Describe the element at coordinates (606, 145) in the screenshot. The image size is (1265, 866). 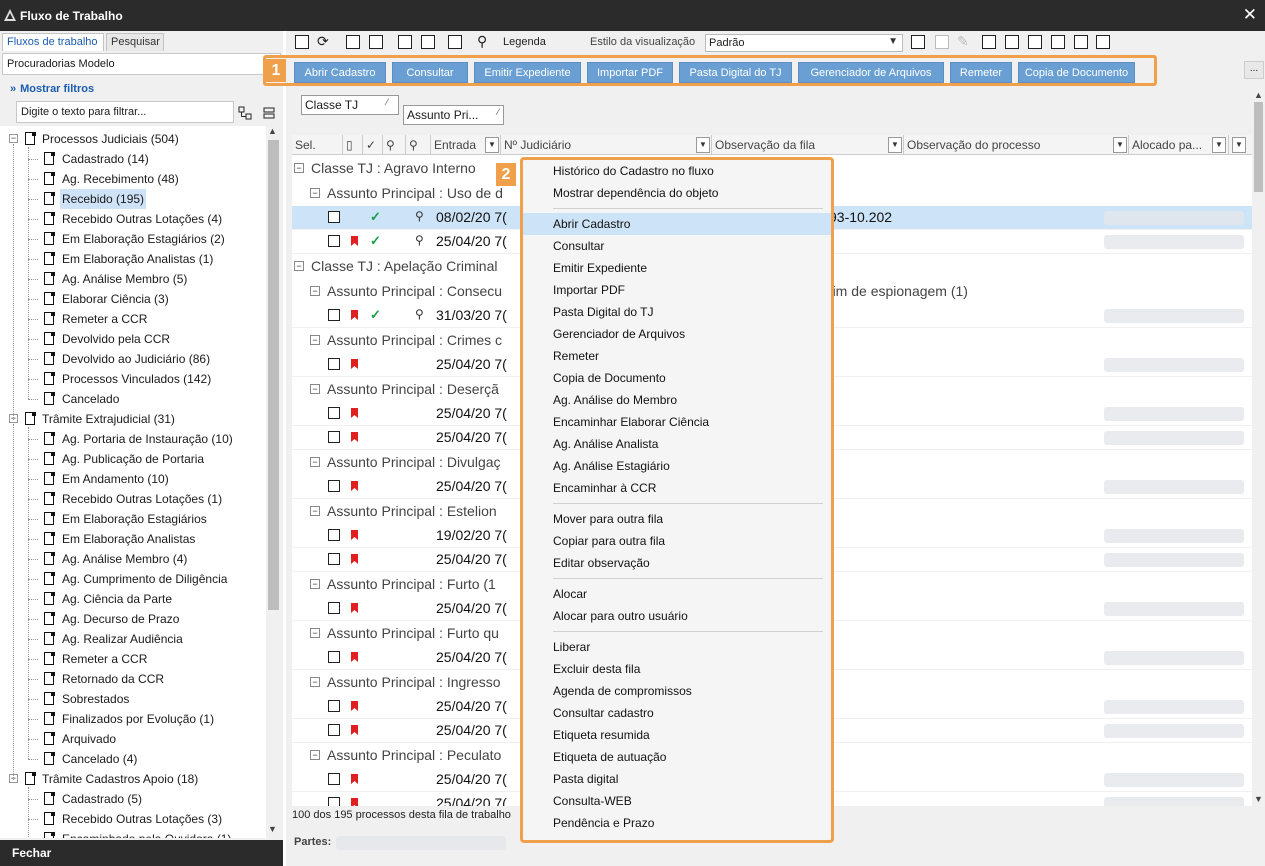
I see `col-numero: Nº Judiciário` at that location.